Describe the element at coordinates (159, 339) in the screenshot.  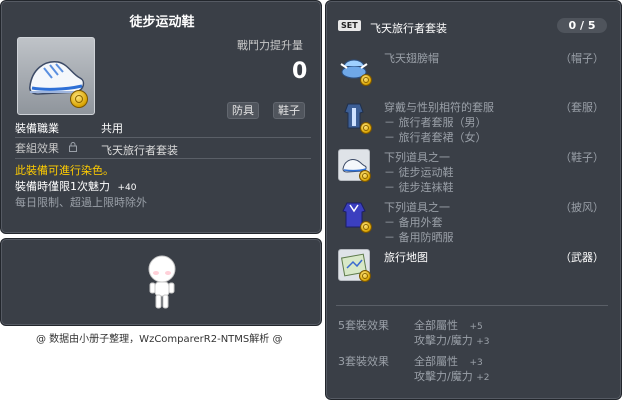
I see `credit-text: @ 数据由小册子整理，WzComparerR2-NTMS解析 @` at that location.